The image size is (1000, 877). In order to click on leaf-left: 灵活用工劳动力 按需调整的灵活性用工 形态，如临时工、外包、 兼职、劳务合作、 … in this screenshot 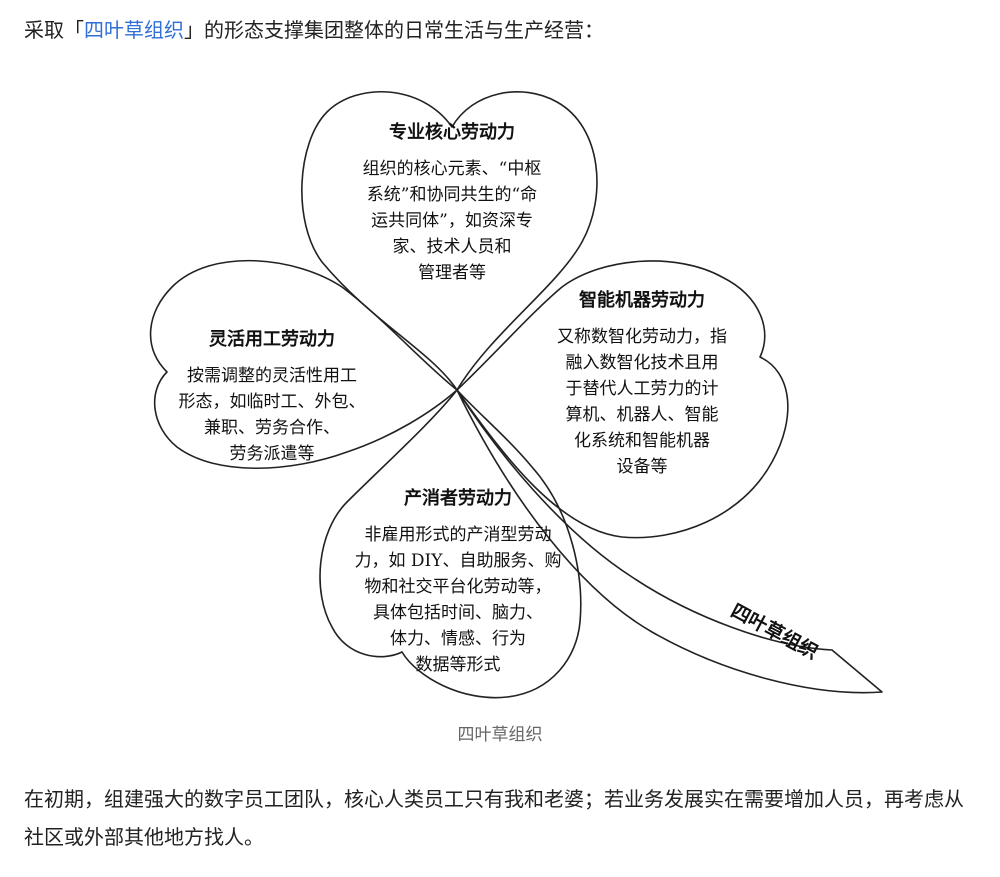, I will do `click(272, 396)`.